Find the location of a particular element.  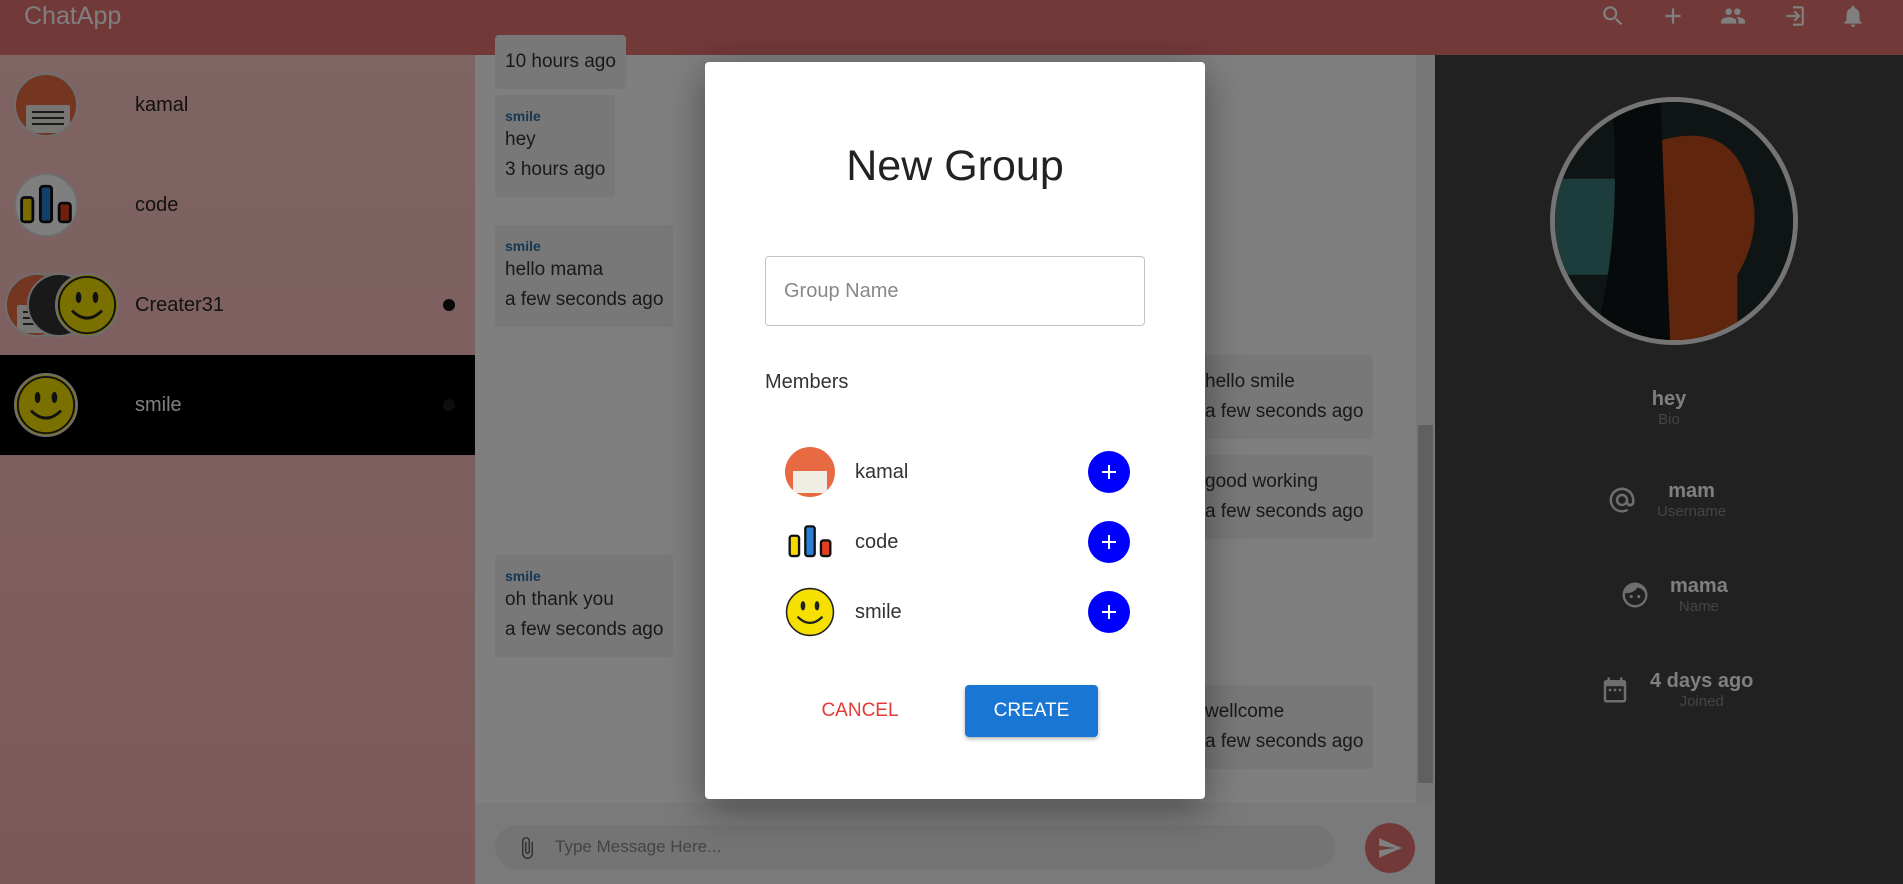

member-name: code is located at coordinates (877, 541).